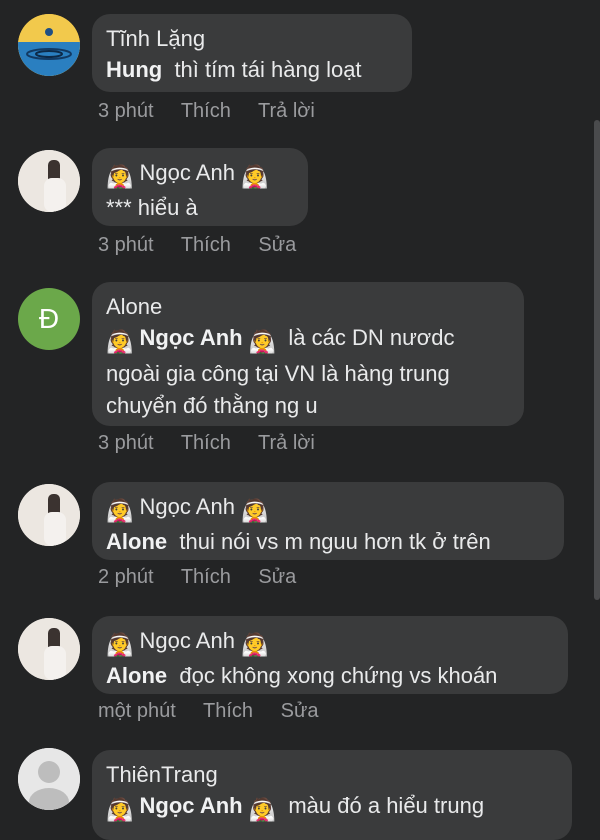  Describe the element at coordinates (134, 69) in the screenshot. I see `mention-tag: Hung` at that location.